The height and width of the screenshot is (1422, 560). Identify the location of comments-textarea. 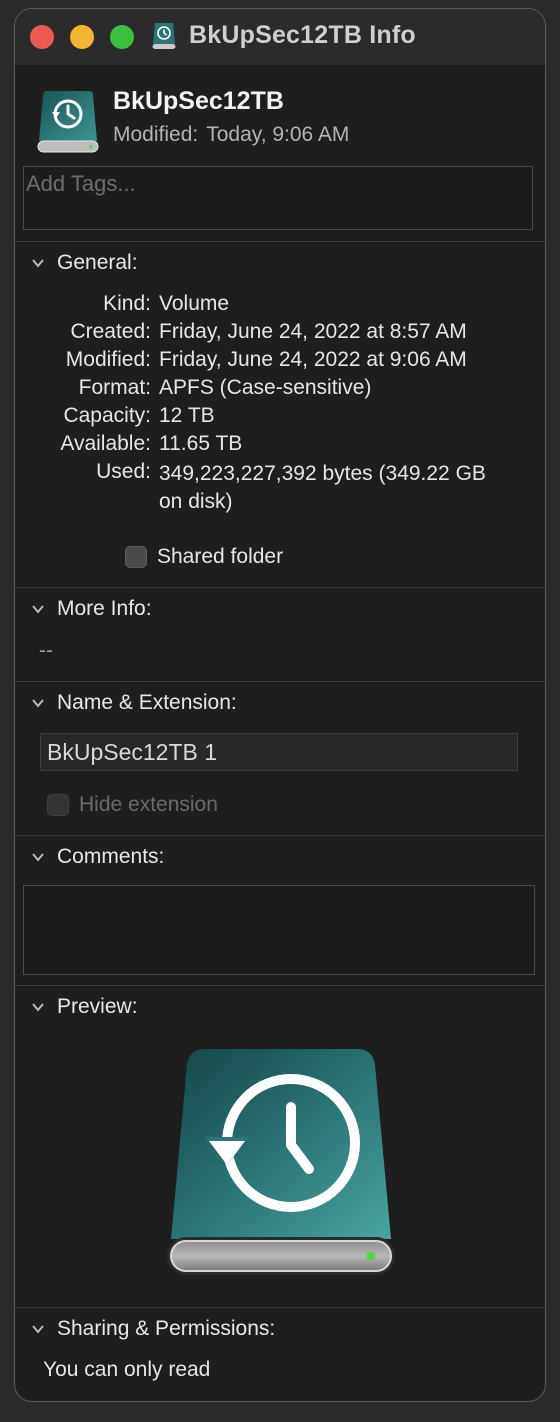
(279, 930).